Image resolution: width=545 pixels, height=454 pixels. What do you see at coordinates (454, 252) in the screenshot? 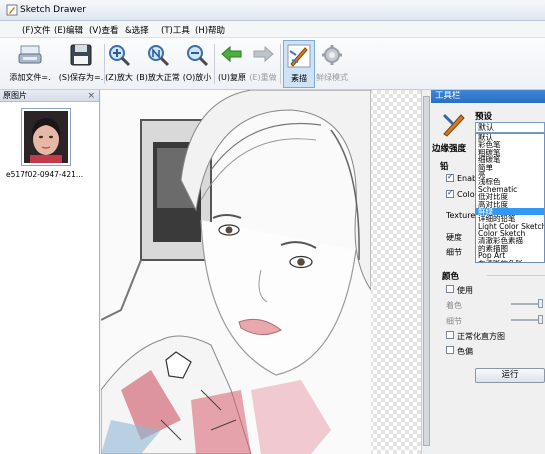
I see `detail-label: 细节` at bounding box center [454, 252].